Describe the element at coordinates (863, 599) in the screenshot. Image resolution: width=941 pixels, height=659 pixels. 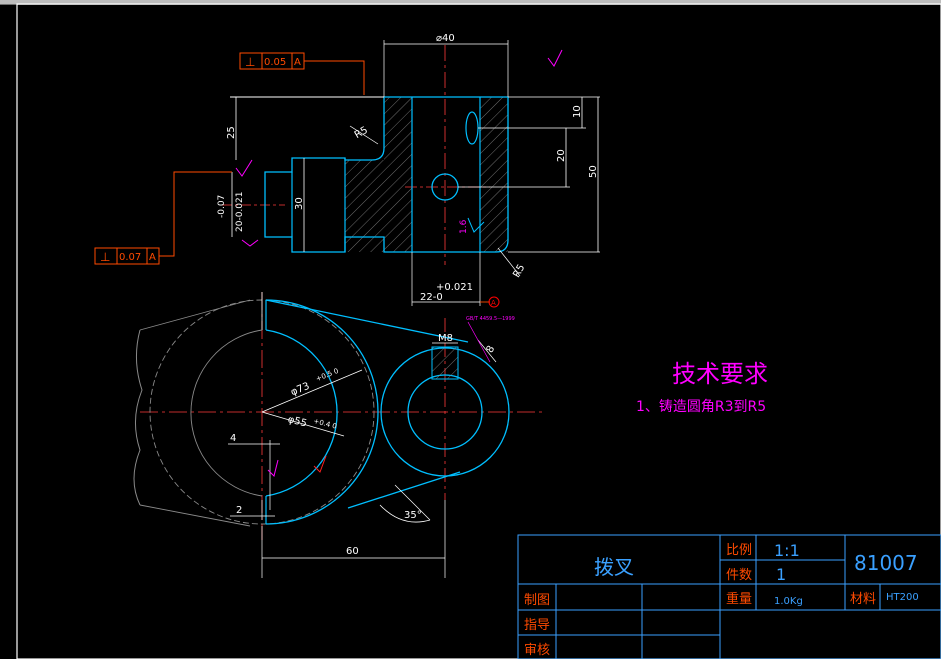
I see `material-label: 材料` at that location.